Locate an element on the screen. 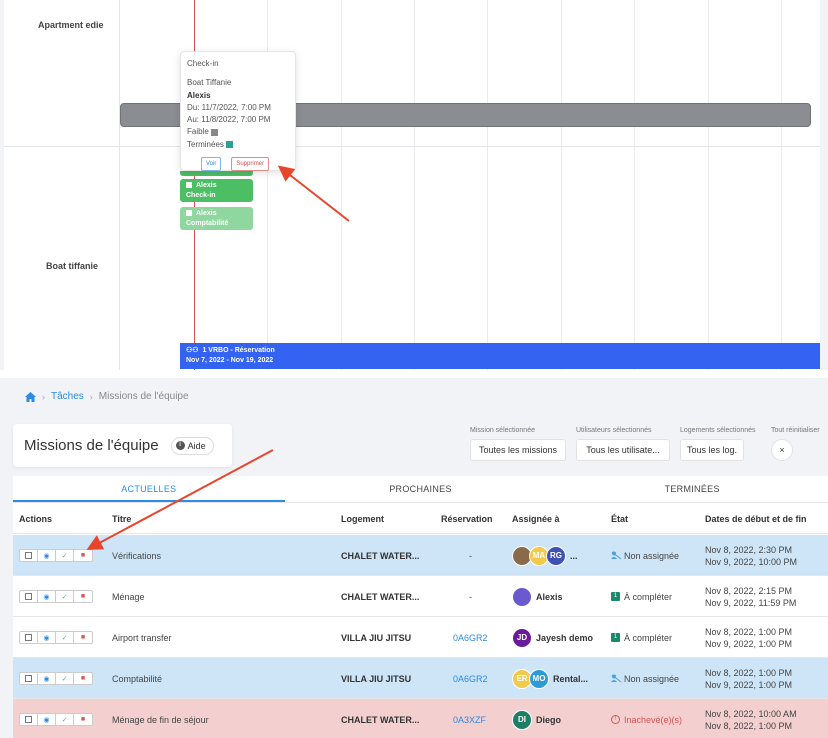 This screenshot has height=738, width=828. start-date: Nov 8, 2022, 10:00 AM is located at coordinates (751, 713).